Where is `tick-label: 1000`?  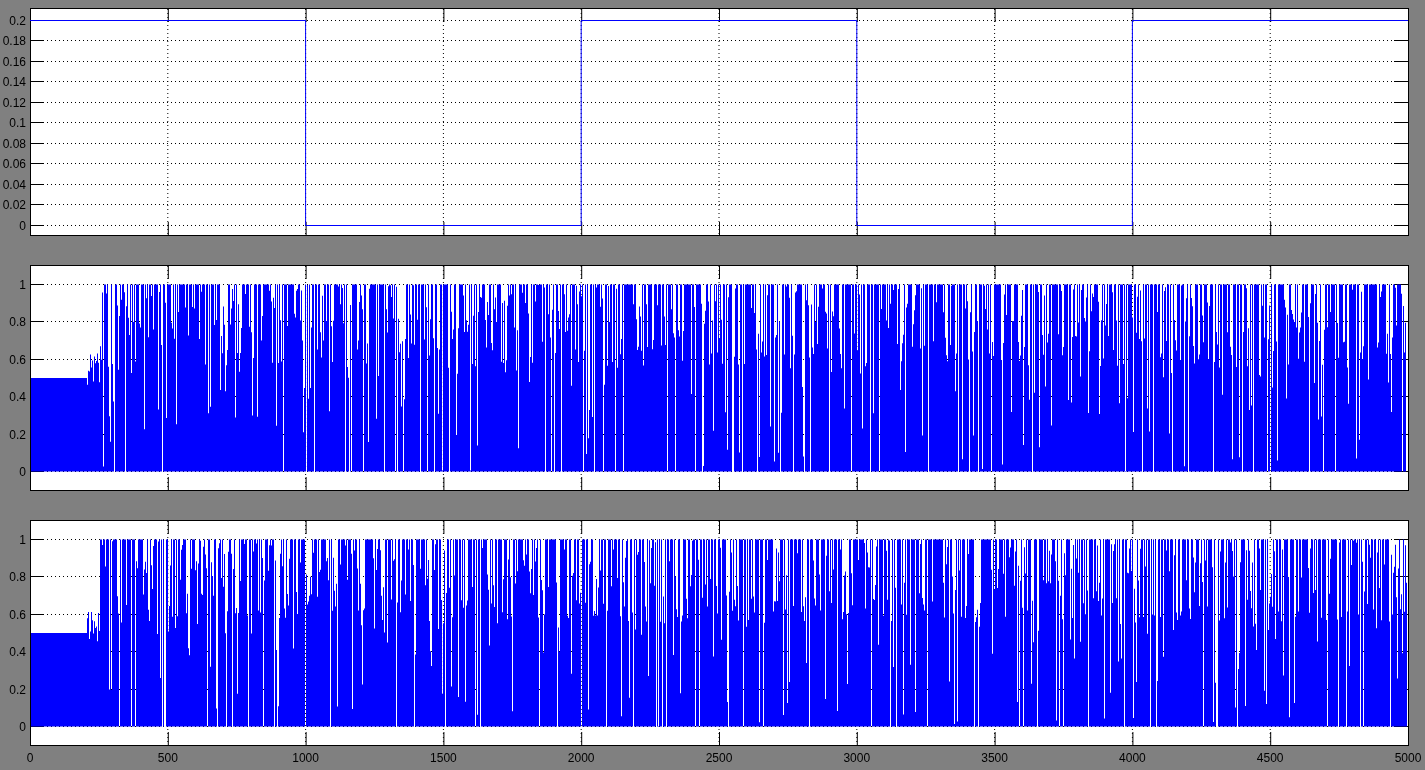 tick-label: 1000 is located at coordinates (305, 758).